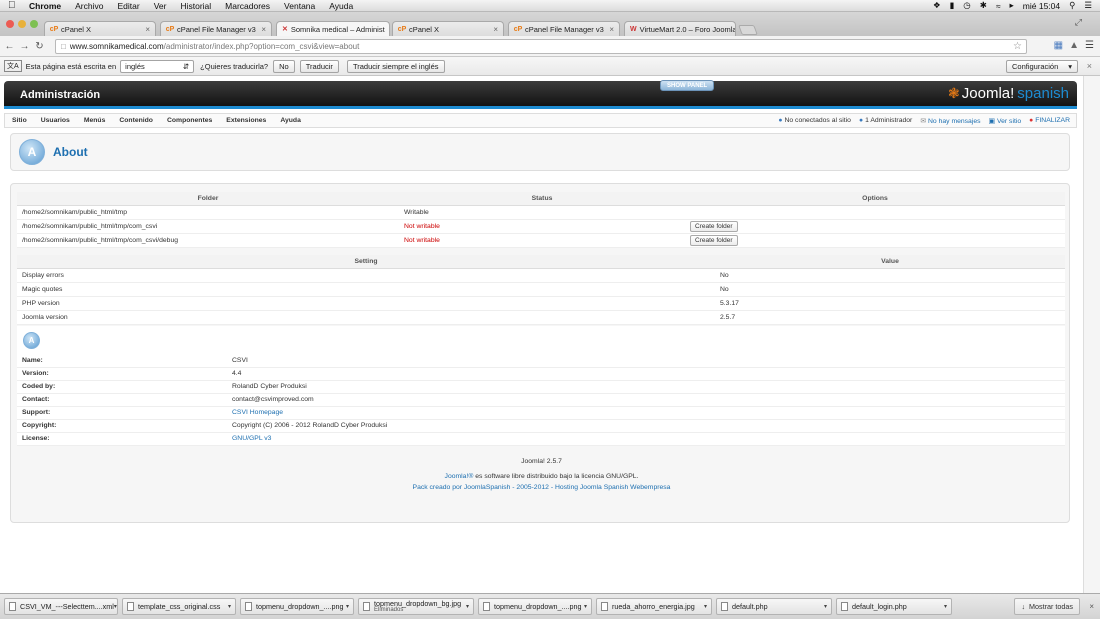  What do you see at coordinates (333, 28) in the screenshot?
I see `tab-somnika-admin: ✕Somnika medical – Administ×` at bounding box center [333, 28].